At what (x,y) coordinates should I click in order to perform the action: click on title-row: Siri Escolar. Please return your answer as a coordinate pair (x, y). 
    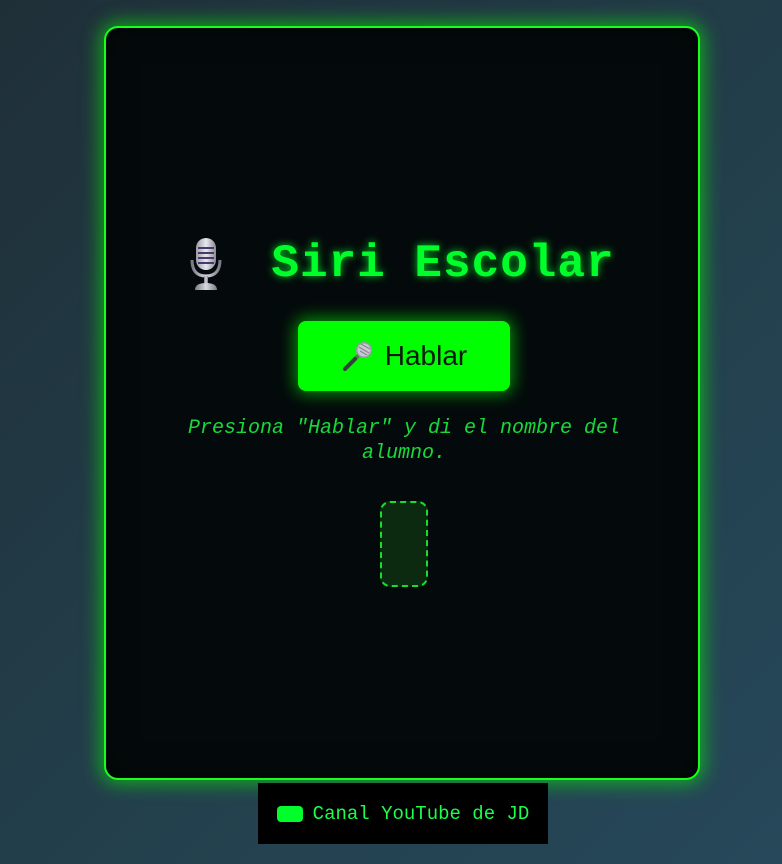
    Looking at the image, I should click on (402, 264).